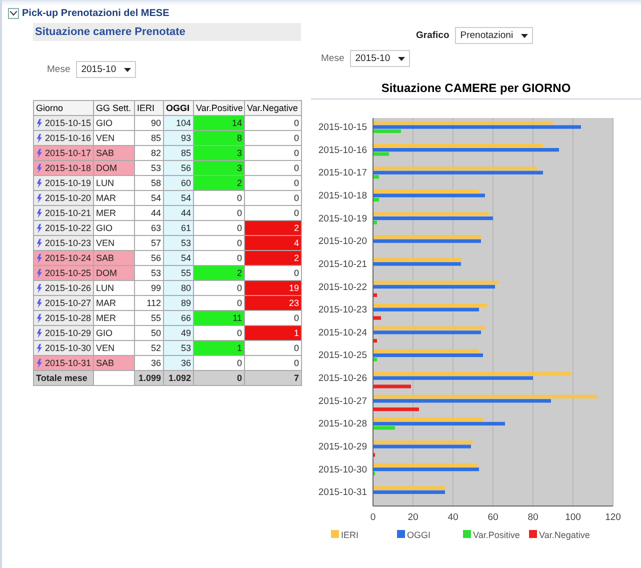 This screenshot has width=641, height=568. I want to click on category-label: 2015-10-15, so click(342, 127).